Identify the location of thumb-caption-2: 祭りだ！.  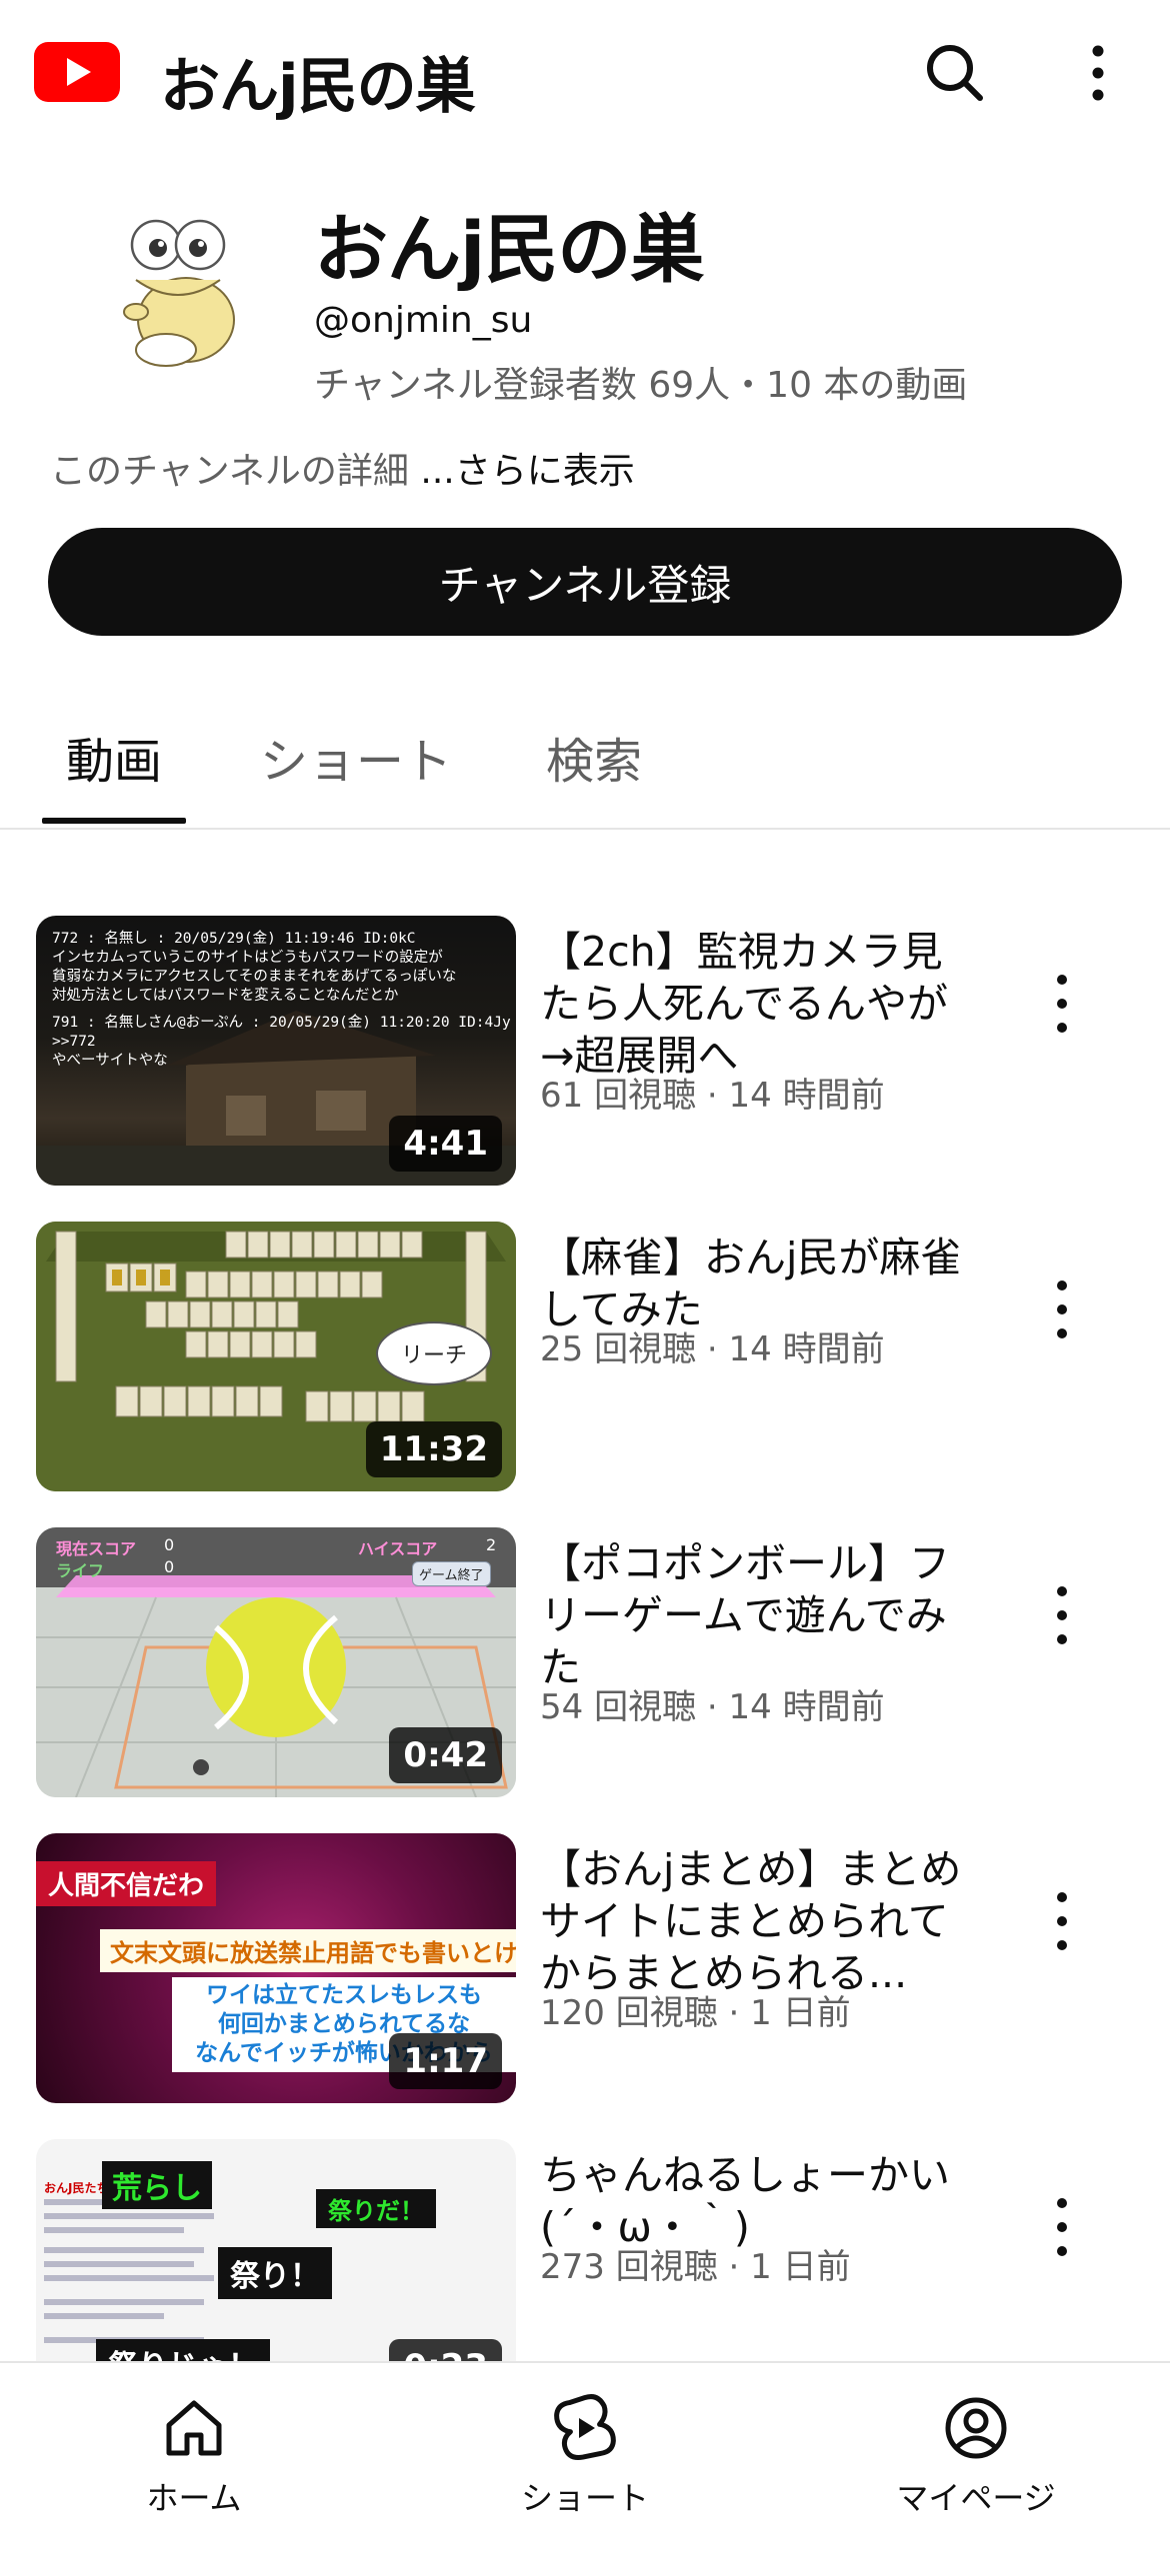
(376, 2208).